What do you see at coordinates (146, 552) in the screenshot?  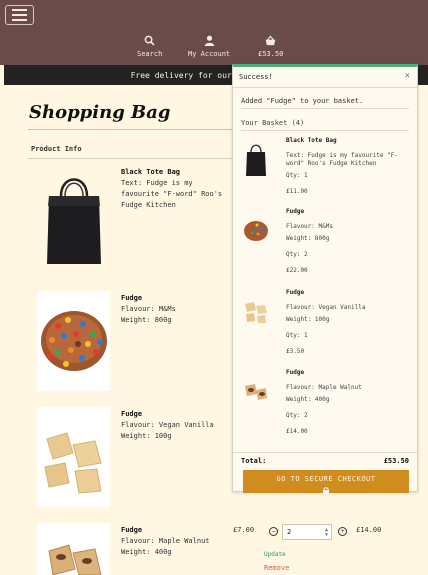 I see `product-weight: Weight: 400g` at bounding box center [146, 552].